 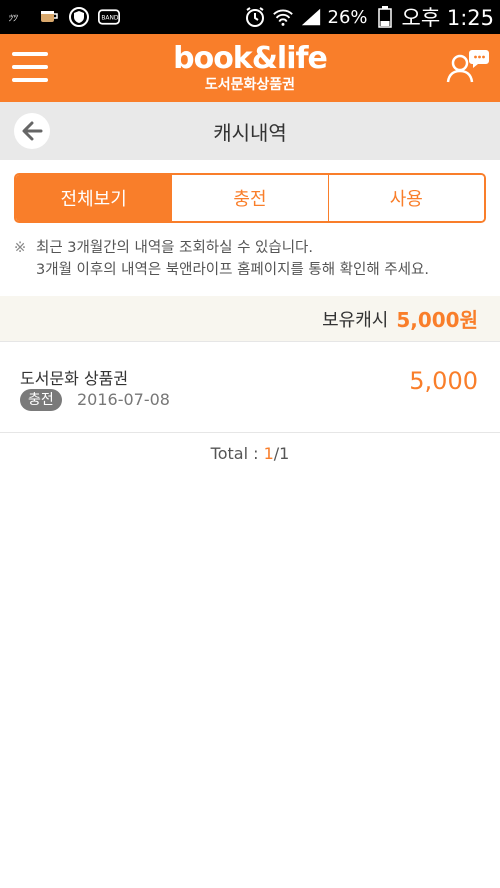 I want to click on page-title: 캐시내역, so click(x=250, y=132).